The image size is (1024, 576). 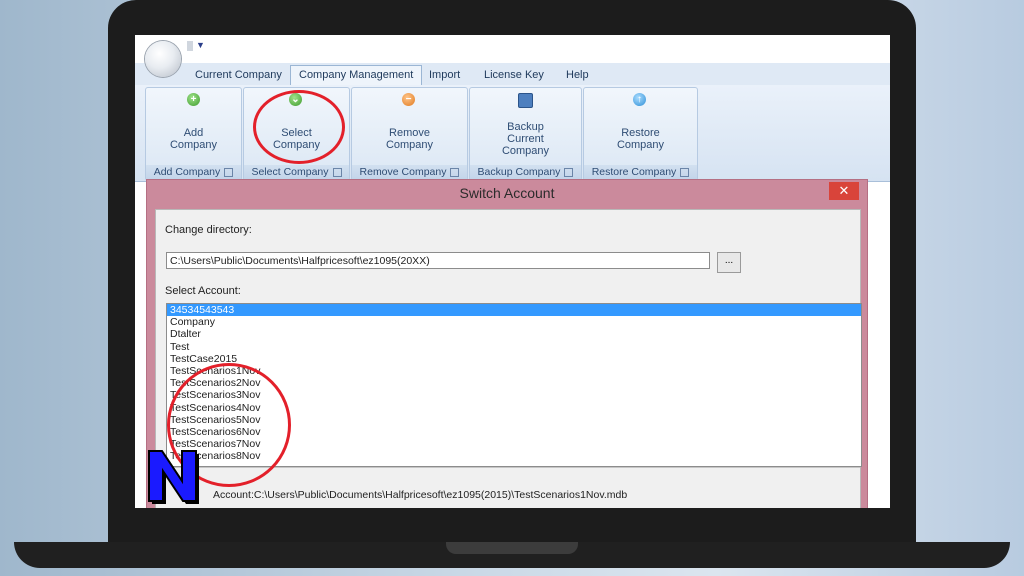 What do you see at coordinates (640, 126) in the screenshot?
I see `restore-company-button: ↑ Restore Company` at bounding box center [640, 126].